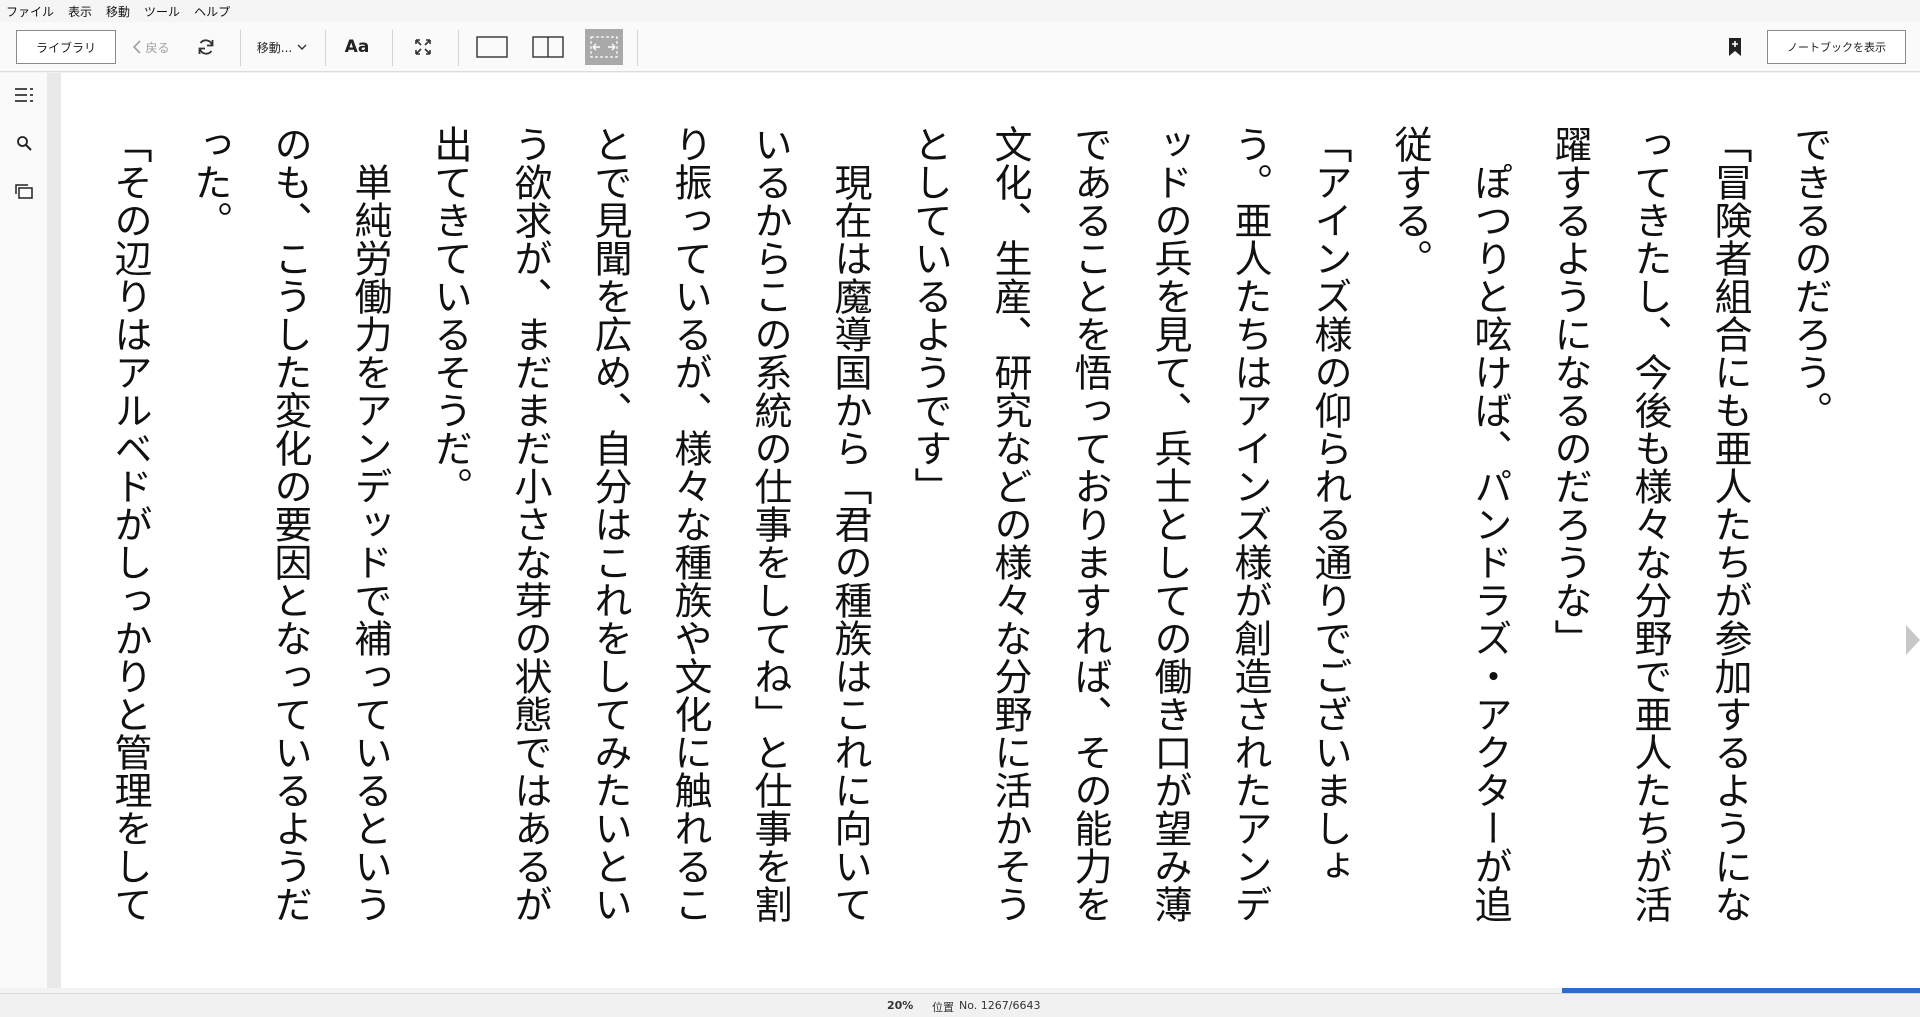 This screenshot has width=1920, height=1017. Describe the element at coordinates (960, 11) in the screenshot. I see `menu-bar: ファイル 表示 移動 ツール ヘルプ` at that location.